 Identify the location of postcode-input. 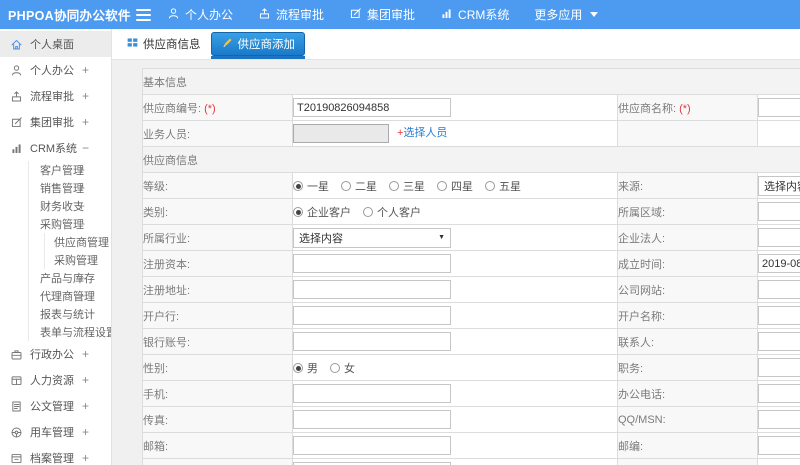
(779, 445).